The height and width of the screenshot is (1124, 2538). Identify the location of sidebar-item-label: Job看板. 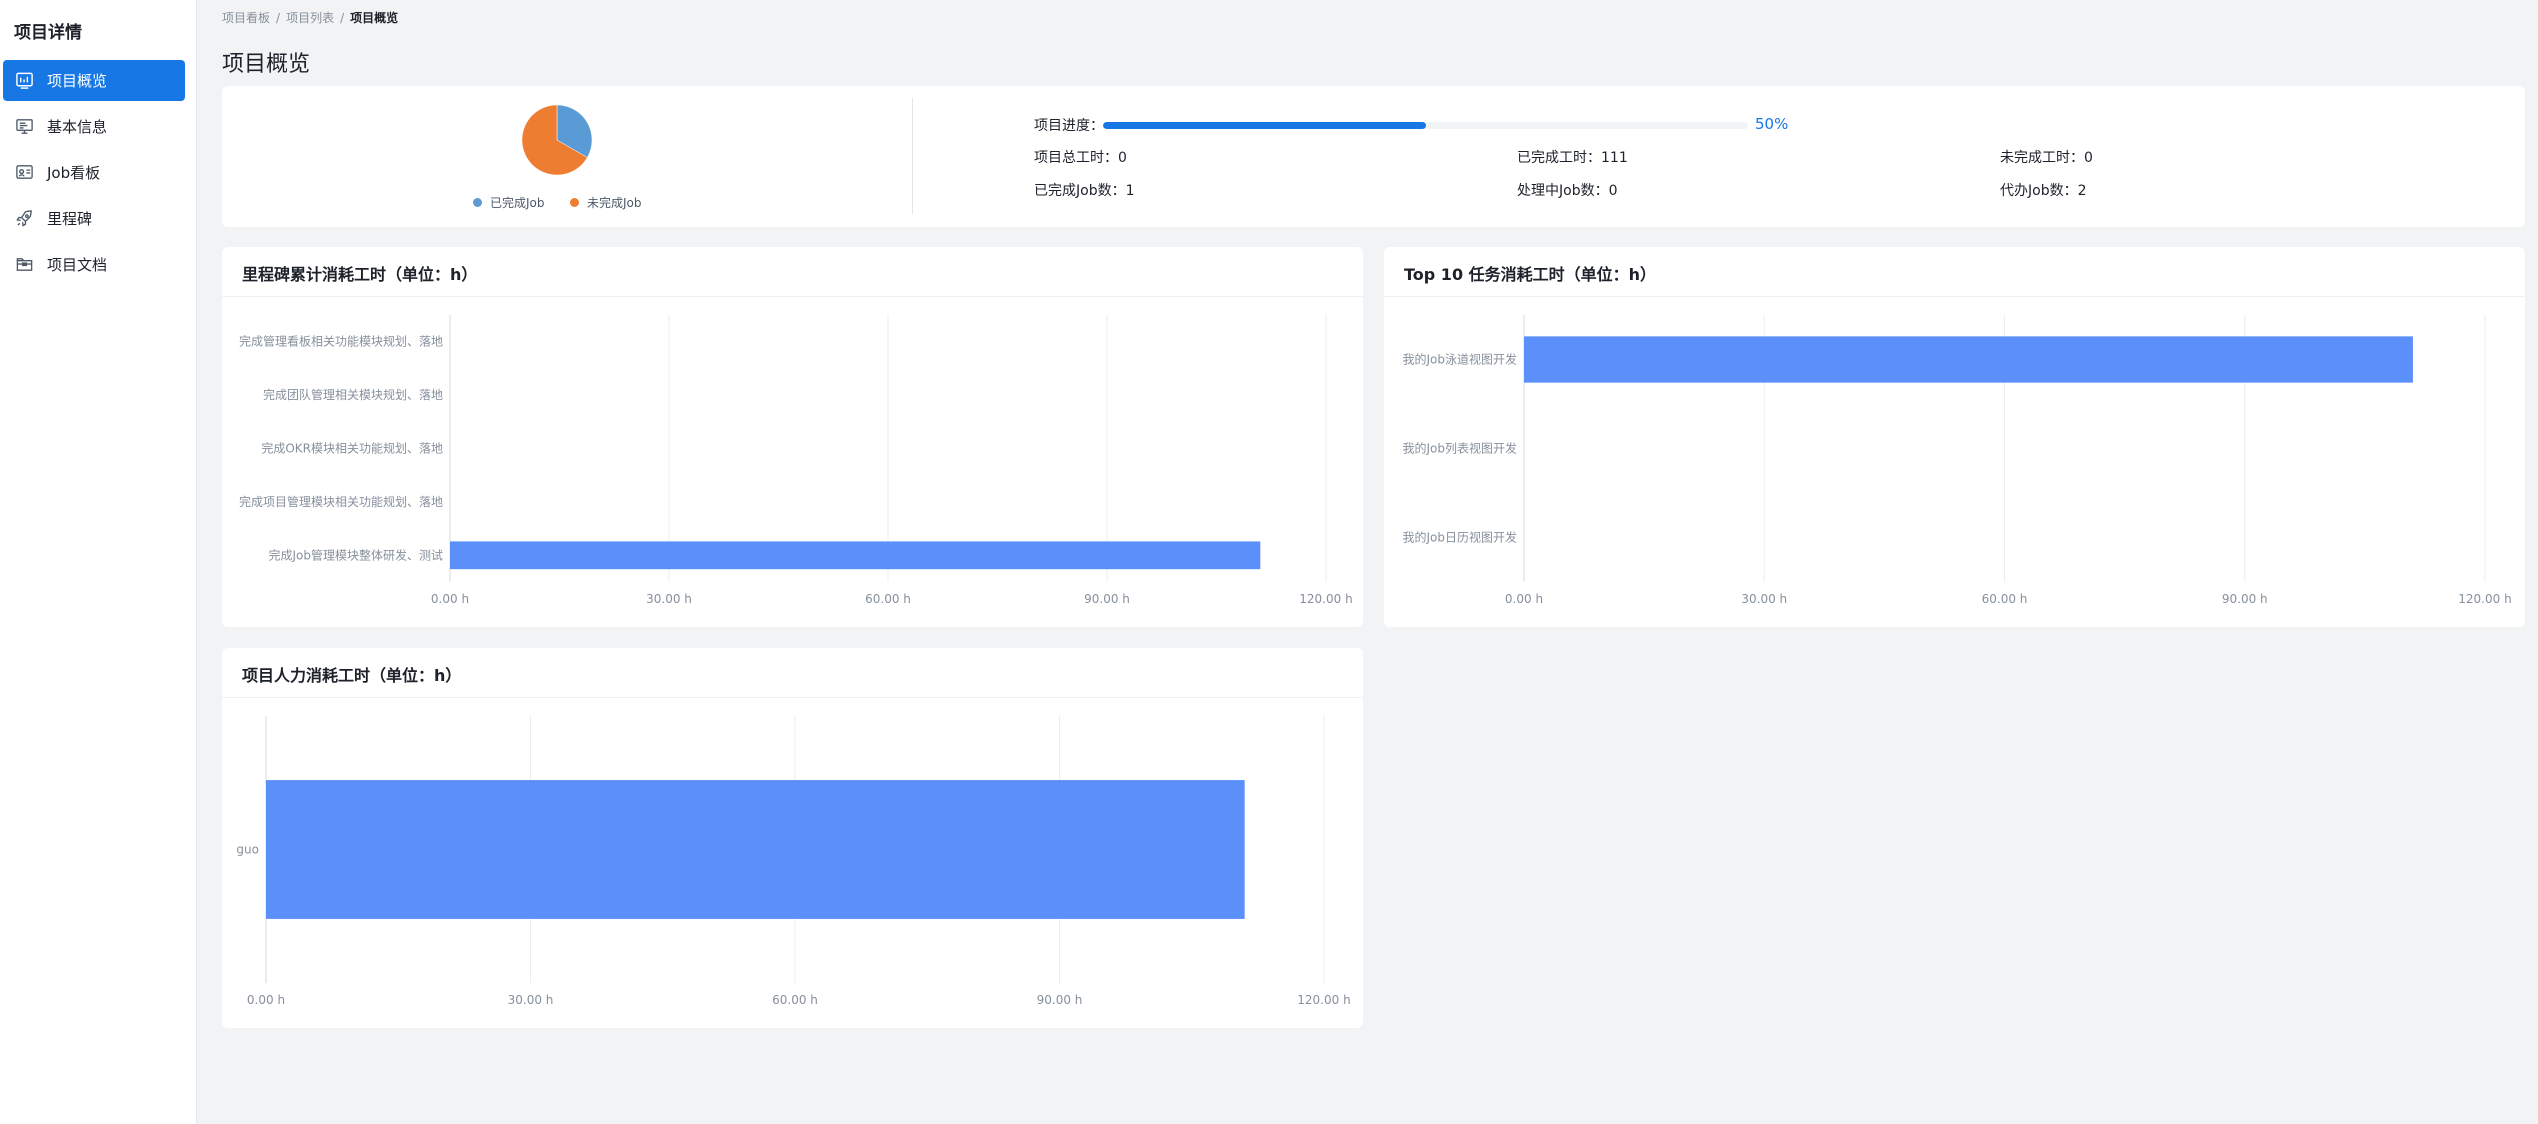
(74, 173).